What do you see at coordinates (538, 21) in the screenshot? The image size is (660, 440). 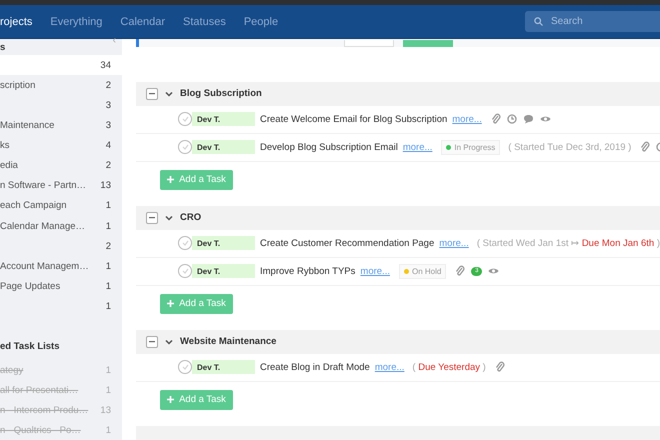 I see `search-icon` at bounding box center [538, 21].